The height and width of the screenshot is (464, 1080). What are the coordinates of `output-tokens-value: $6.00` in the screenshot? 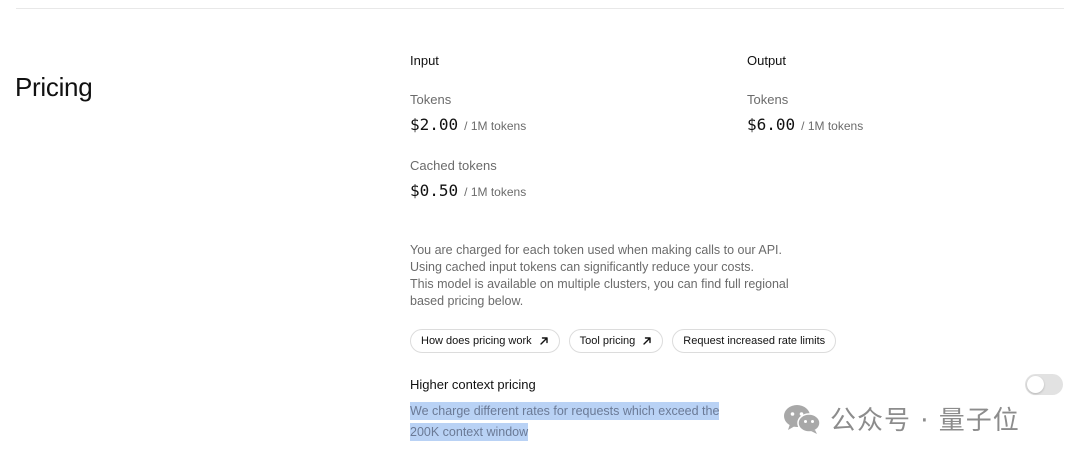 It's located at (771, 124).